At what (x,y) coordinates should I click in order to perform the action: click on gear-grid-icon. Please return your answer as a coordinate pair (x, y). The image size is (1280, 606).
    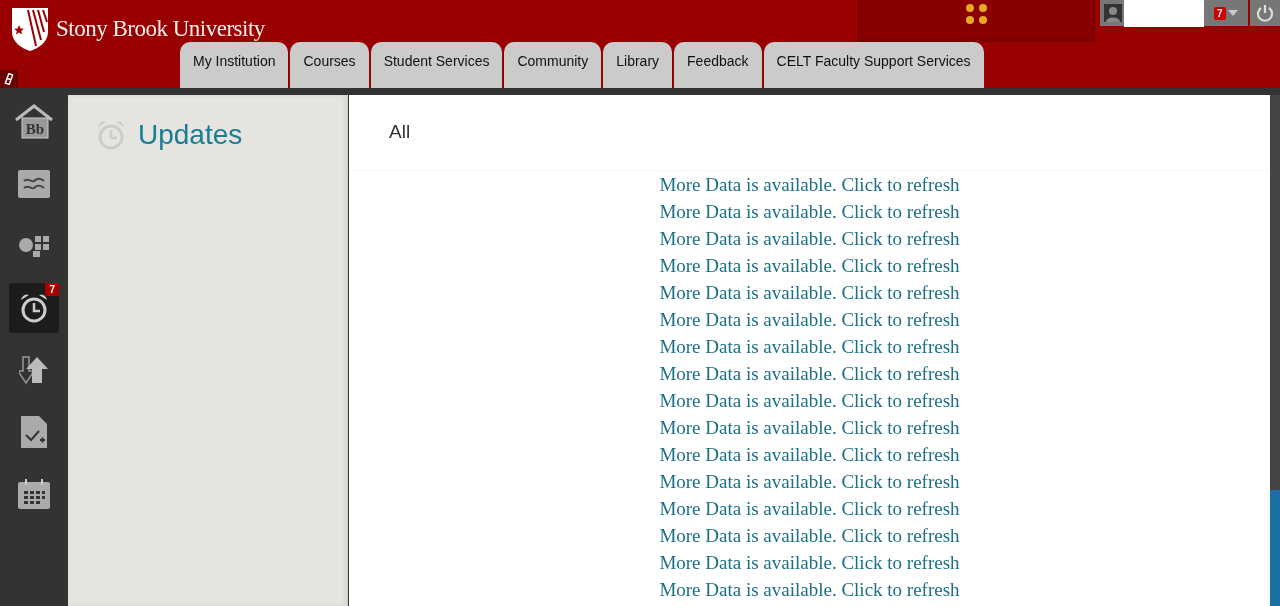
    Looking at the image, I should click on (34, 246).